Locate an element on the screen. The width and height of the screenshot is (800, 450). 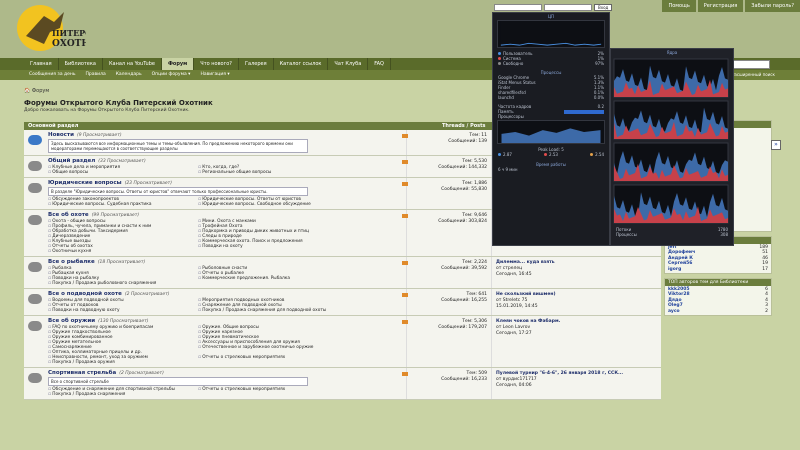
forum-title: Все об оружии (130 Просматривает) is located at coordinates (226, 321).